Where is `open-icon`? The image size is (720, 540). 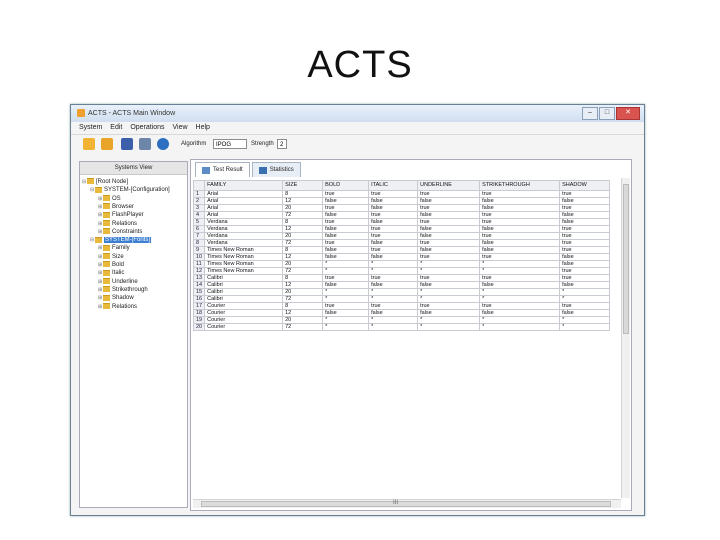 open-icon is located at coordinates (107, 144).